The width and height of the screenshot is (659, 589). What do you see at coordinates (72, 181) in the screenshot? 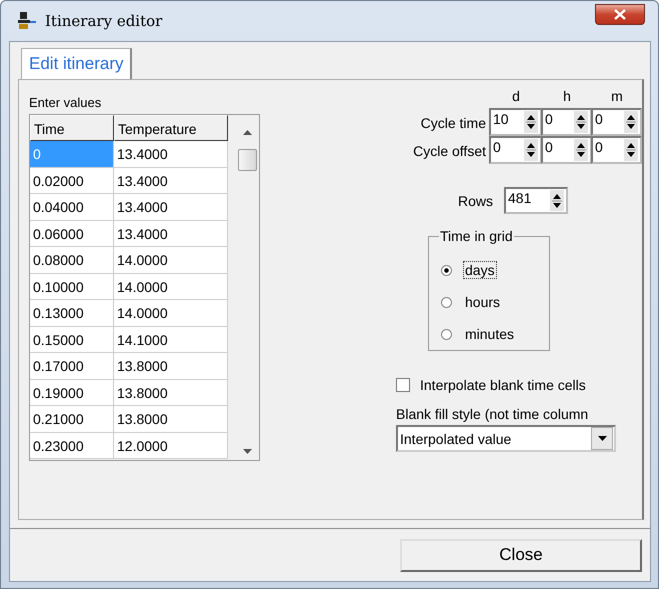
I see `table-cell: 0.02000` at bounding box center [72, 181].